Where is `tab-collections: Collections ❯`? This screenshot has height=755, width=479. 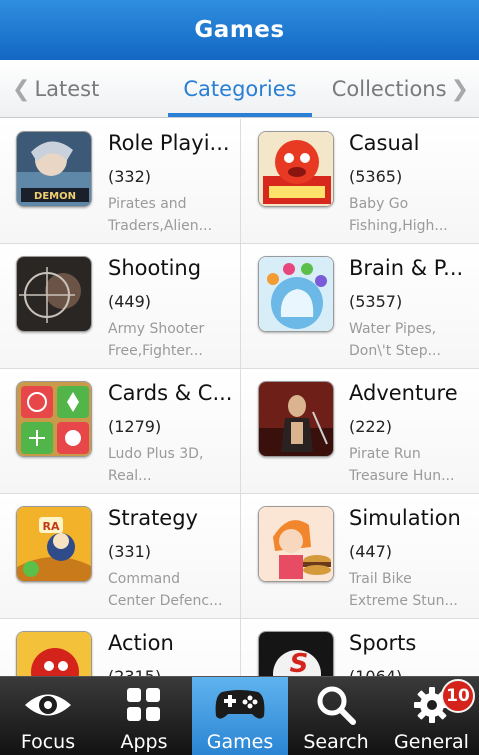
tab-collections: Collections ❯ is located at coordinates (402, 89).